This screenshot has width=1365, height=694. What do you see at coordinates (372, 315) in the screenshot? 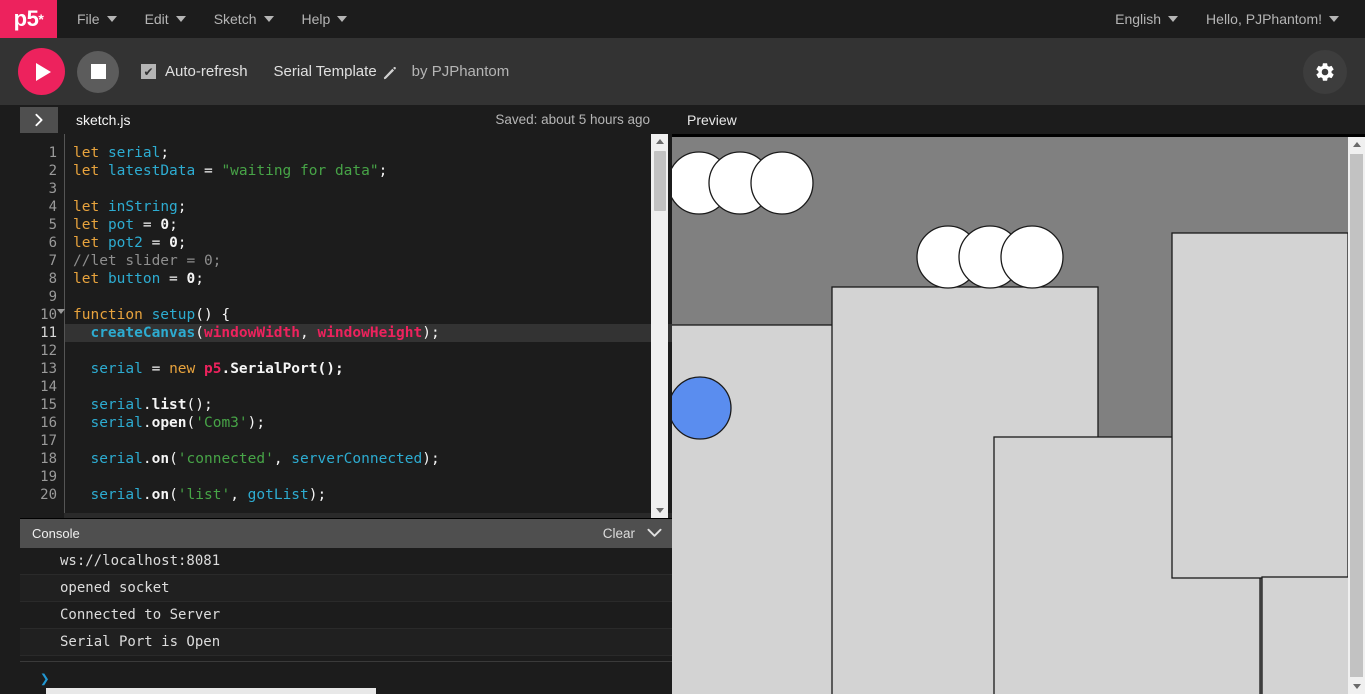
I see `code-line: function setup() {` at bounding box center [372, 315].